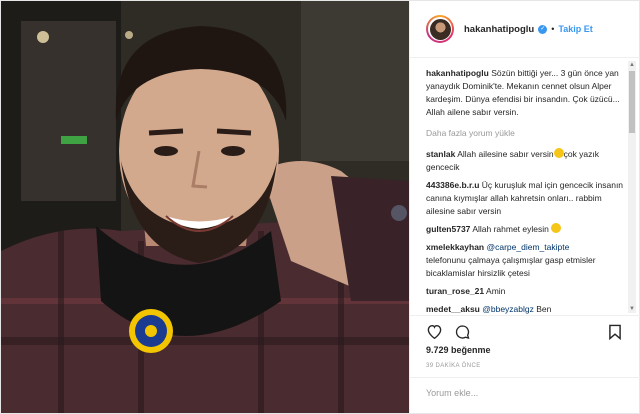 Image resolution: width=640 pixels, height=414 pixels. What do you see at coordinates (558, 153) in the screenshot?
I see `slightly-smiling-emoji-icon` at bounding box center [558, 153].